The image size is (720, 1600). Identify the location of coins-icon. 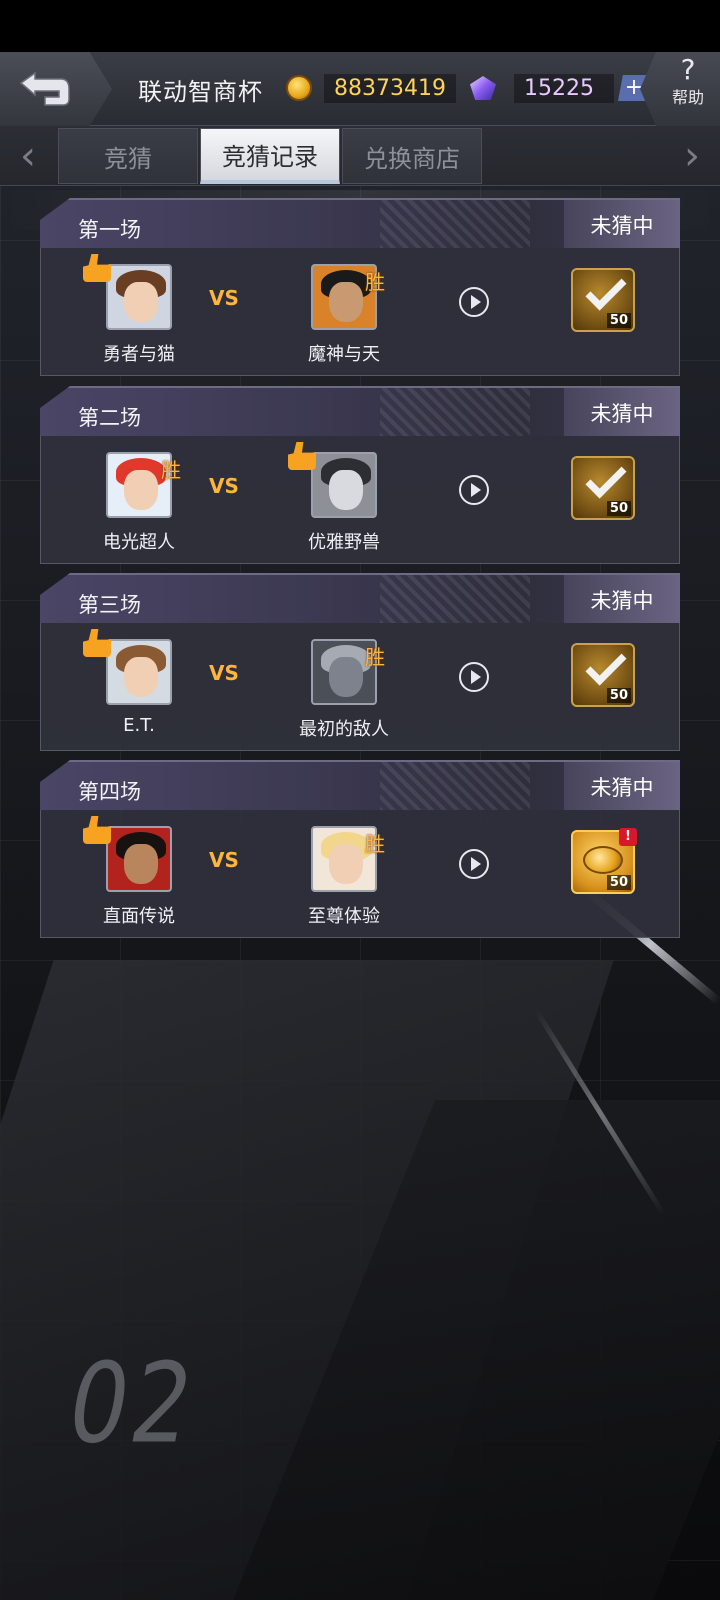
(603, 860).